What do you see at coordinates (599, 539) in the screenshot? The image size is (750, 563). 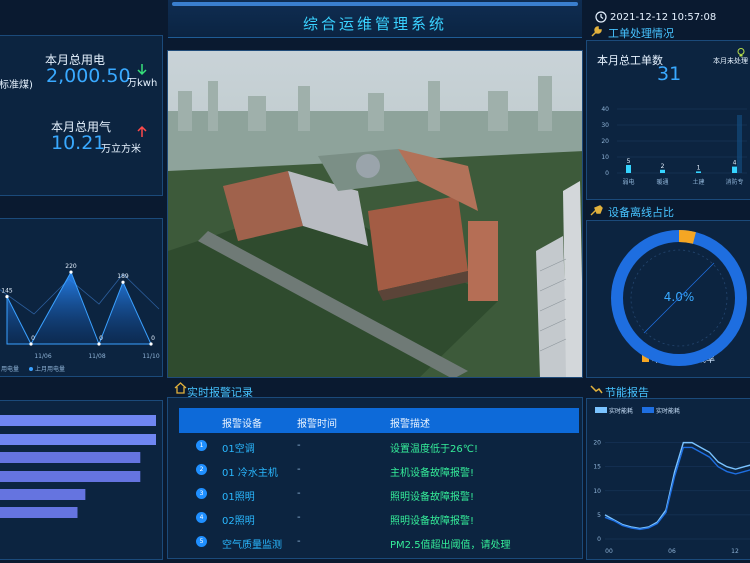 I see `es-y-tick: 0` at bounding box center [599, 539].